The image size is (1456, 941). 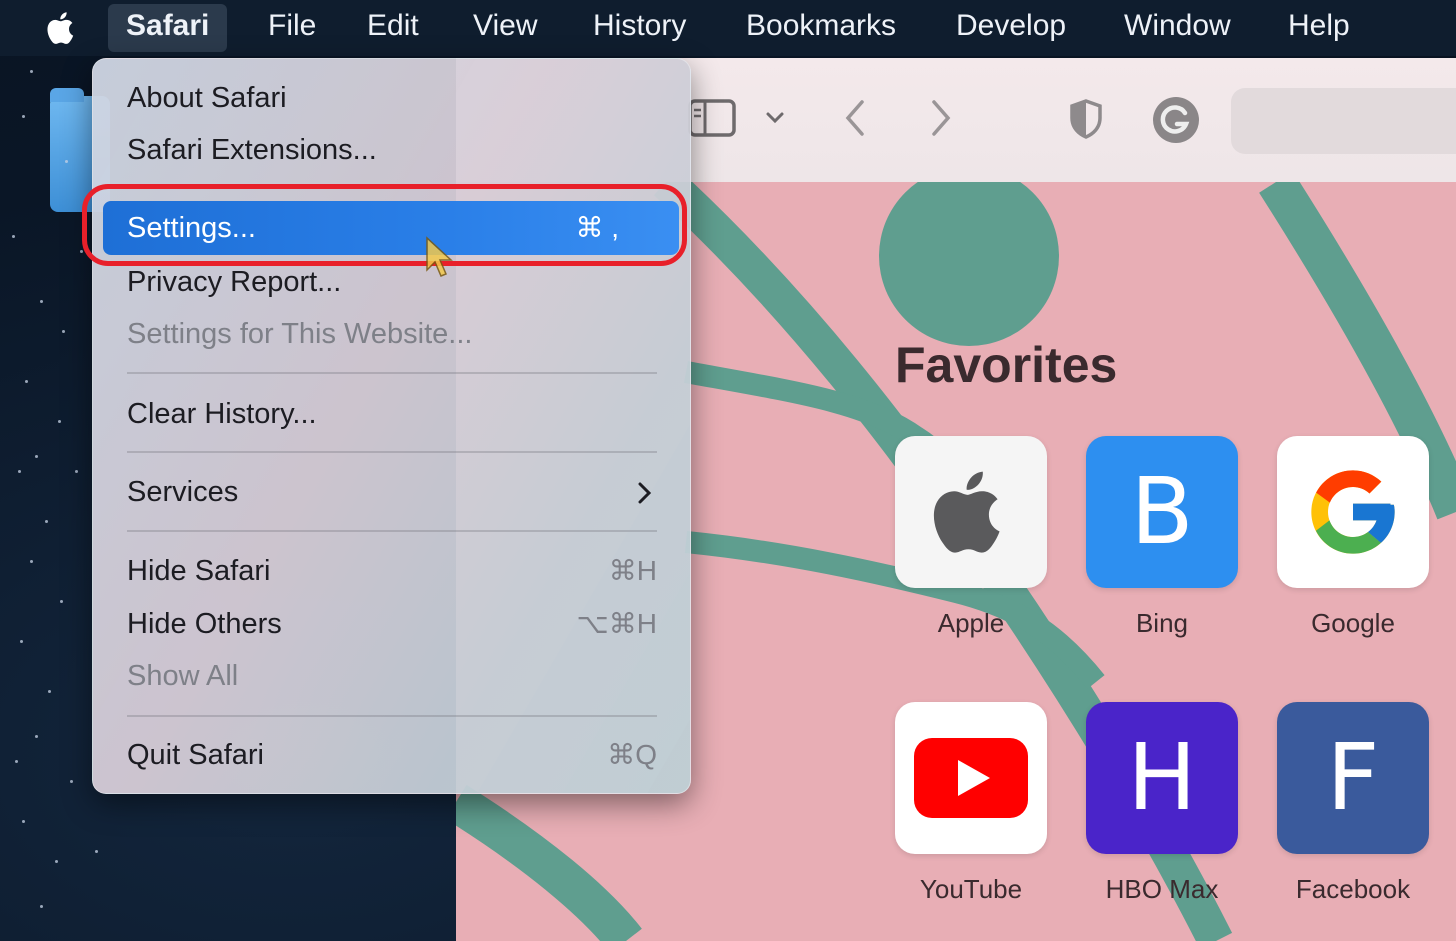 I want to click on favorite-facebook: F Facebook, so click(x=1353, y=803).